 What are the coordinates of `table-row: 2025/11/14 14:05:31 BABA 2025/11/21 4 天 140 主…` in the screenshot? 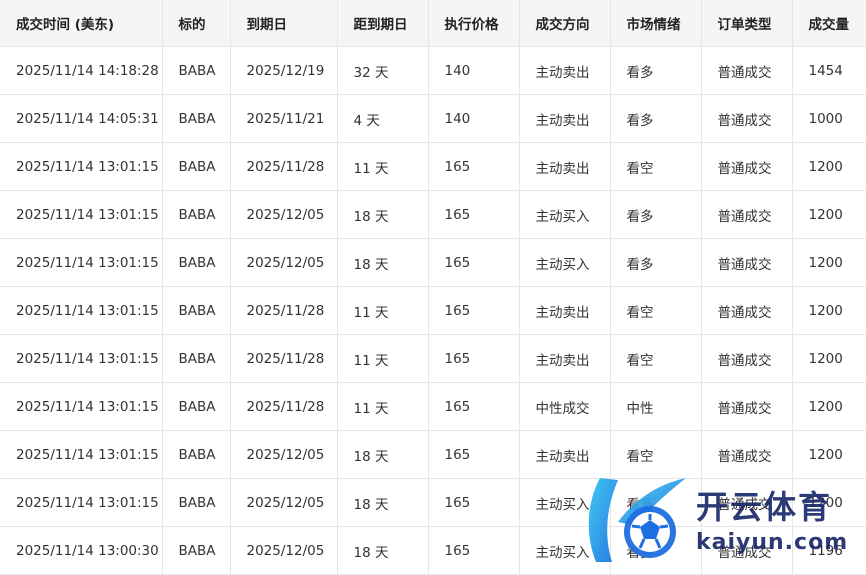 It's located at (433, 118).